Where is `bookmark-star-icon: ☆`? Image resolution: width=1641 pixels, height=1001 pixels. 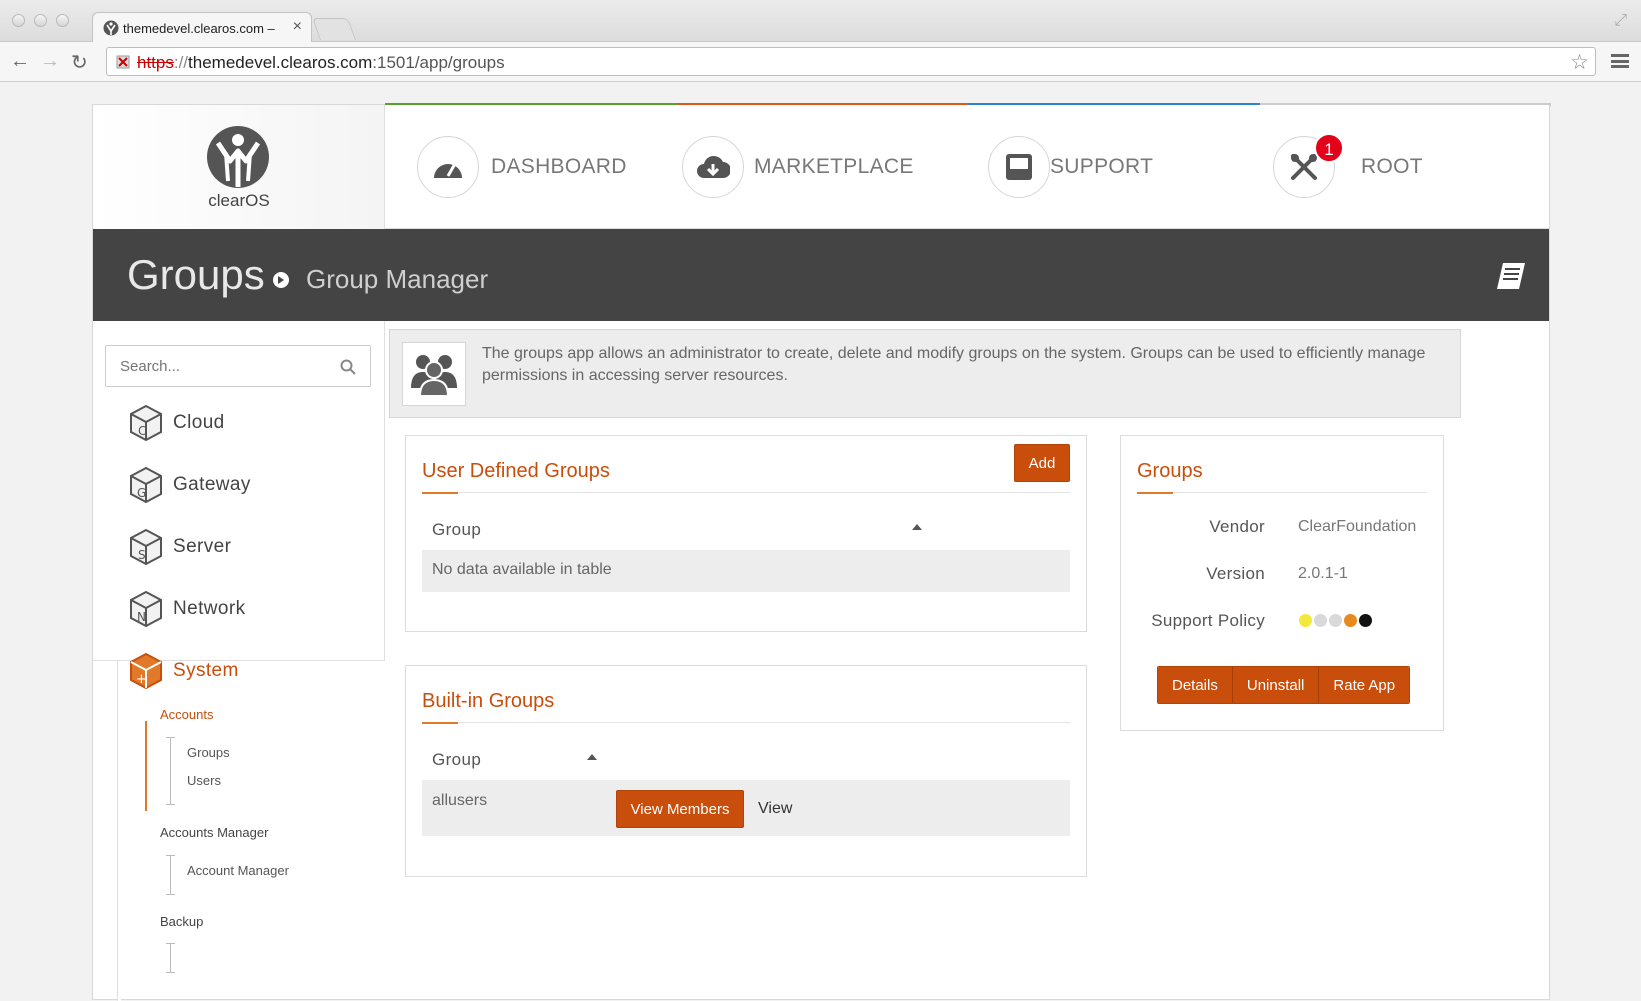
bookmark-star-icon: ☆ is located at coordinates (1579, 62).